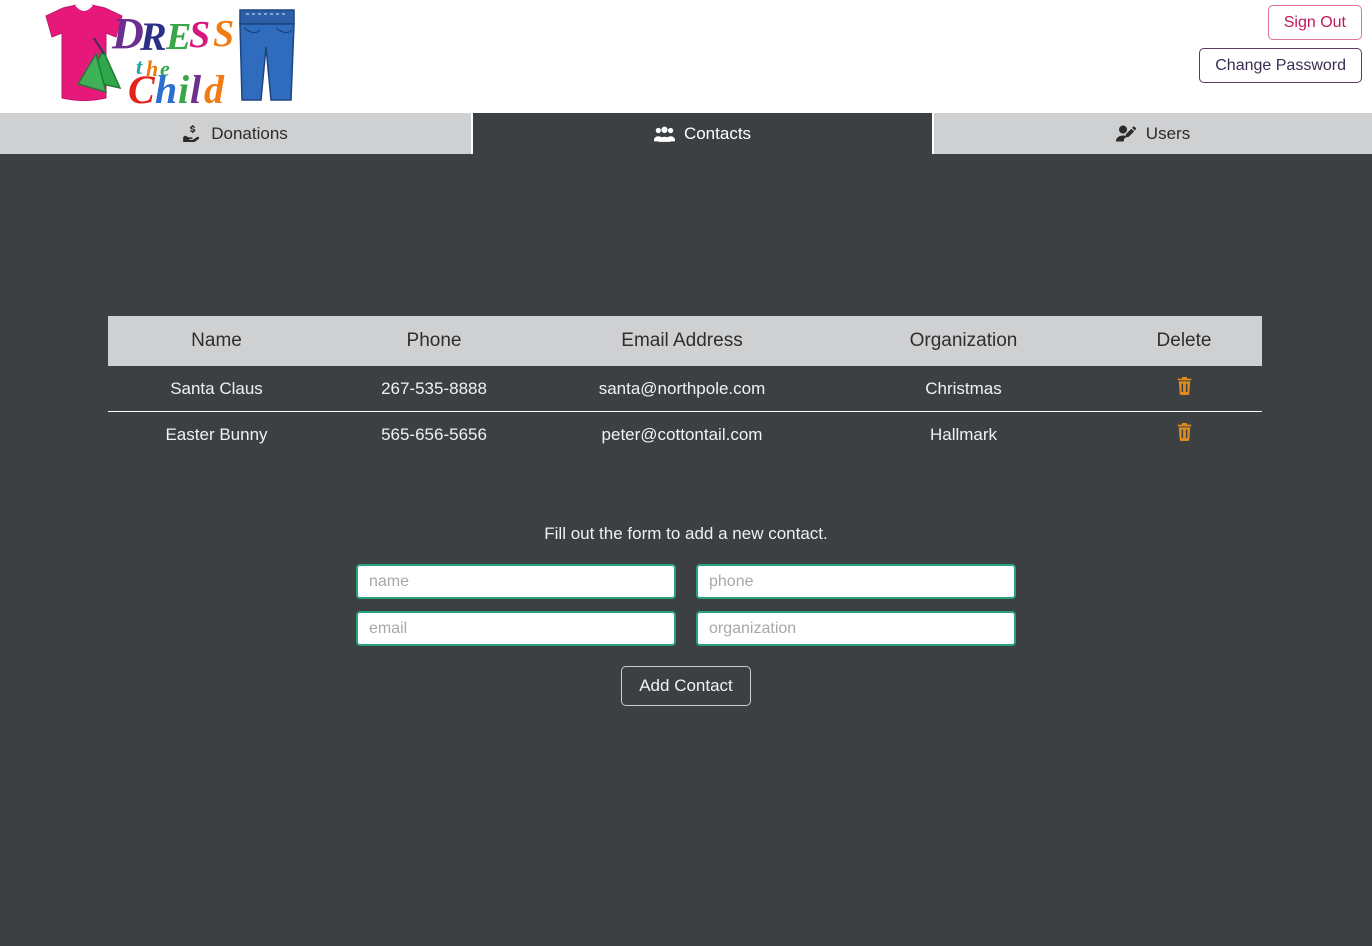 The width and height of the screenshot is (1372, 946). What do you see at coordinates (1314, 23) in the screenshot?
I see `sign-out-button: Sign Out` at bounding box center [1314, 23].